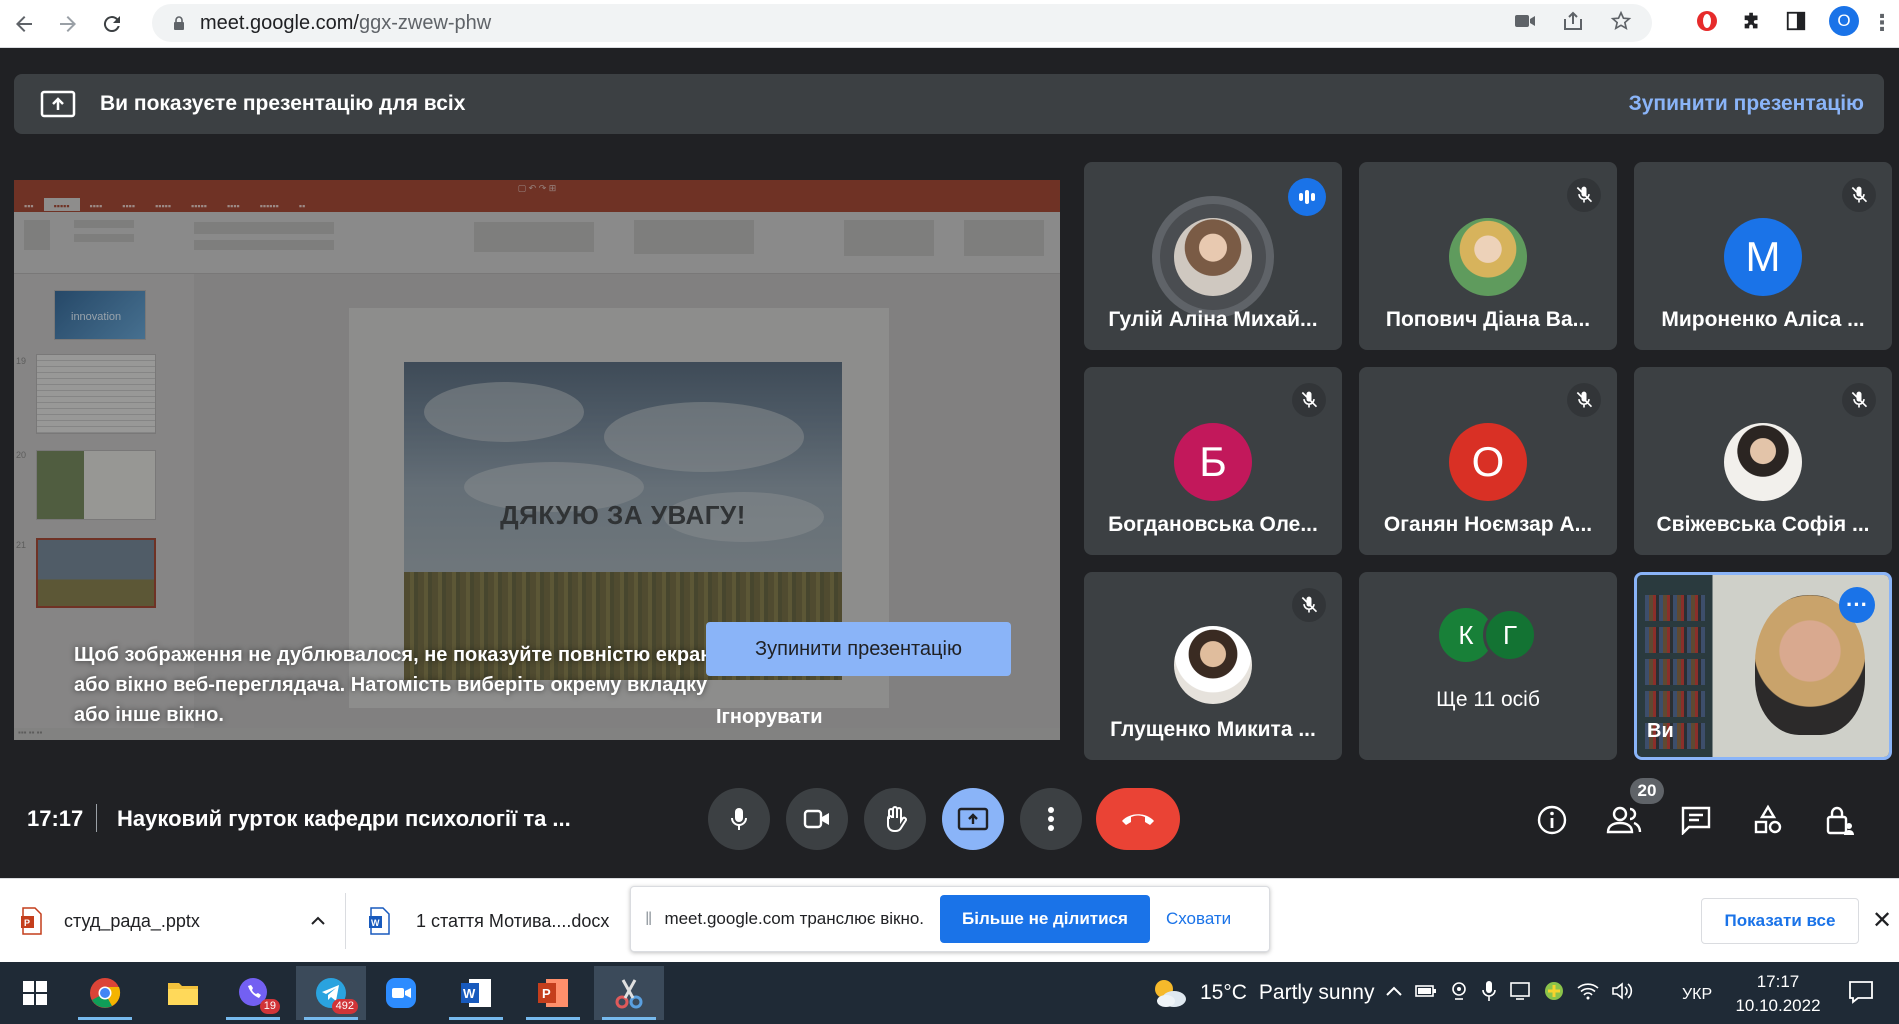 The image size is (1899, 1024). I want to click on more-options-button, so click(1051, 819).